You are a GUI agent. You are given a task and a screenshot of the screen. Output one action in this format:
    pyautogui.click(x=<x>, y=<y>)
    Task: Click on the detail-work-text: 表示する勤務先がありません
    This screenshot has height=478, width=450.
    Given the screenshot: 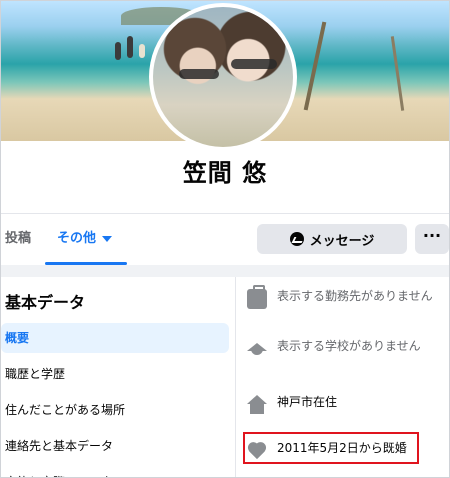 What is the action you would take?
    pyautogui.click(x=355, y=296)
    